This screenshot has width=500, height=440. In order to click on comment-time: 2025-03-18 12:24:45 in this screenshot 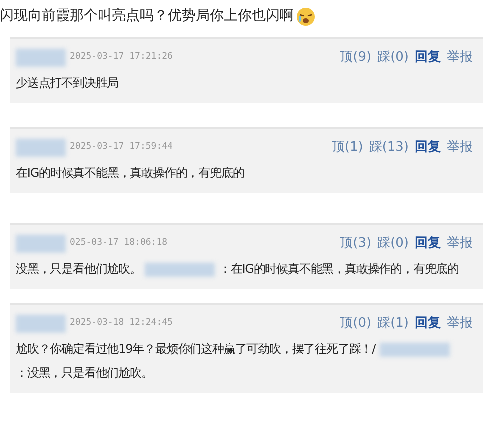, I will do `click(121, 323)`.